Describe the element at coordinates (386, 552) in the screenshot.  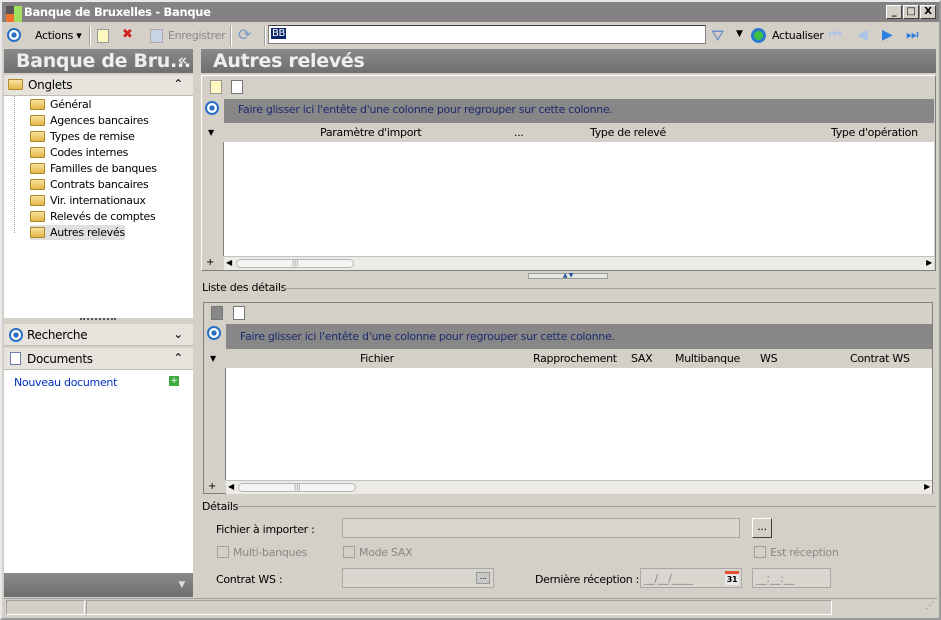
I see `mode-sax-label: Mode SAX` at that location.